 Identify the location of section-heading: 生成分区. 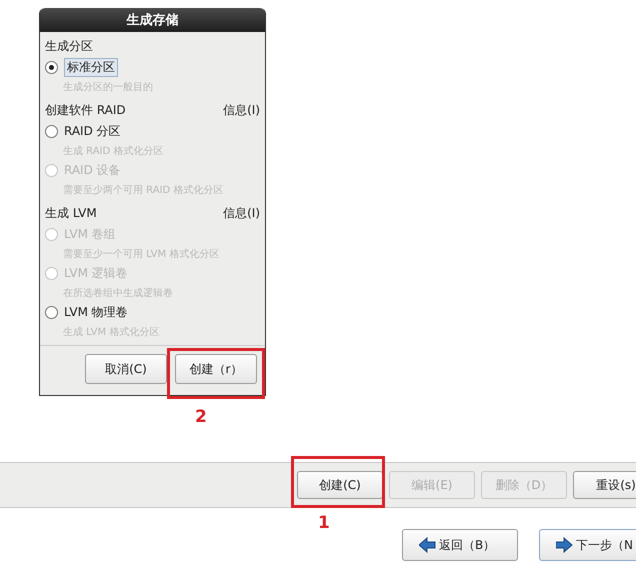
(69, 46).